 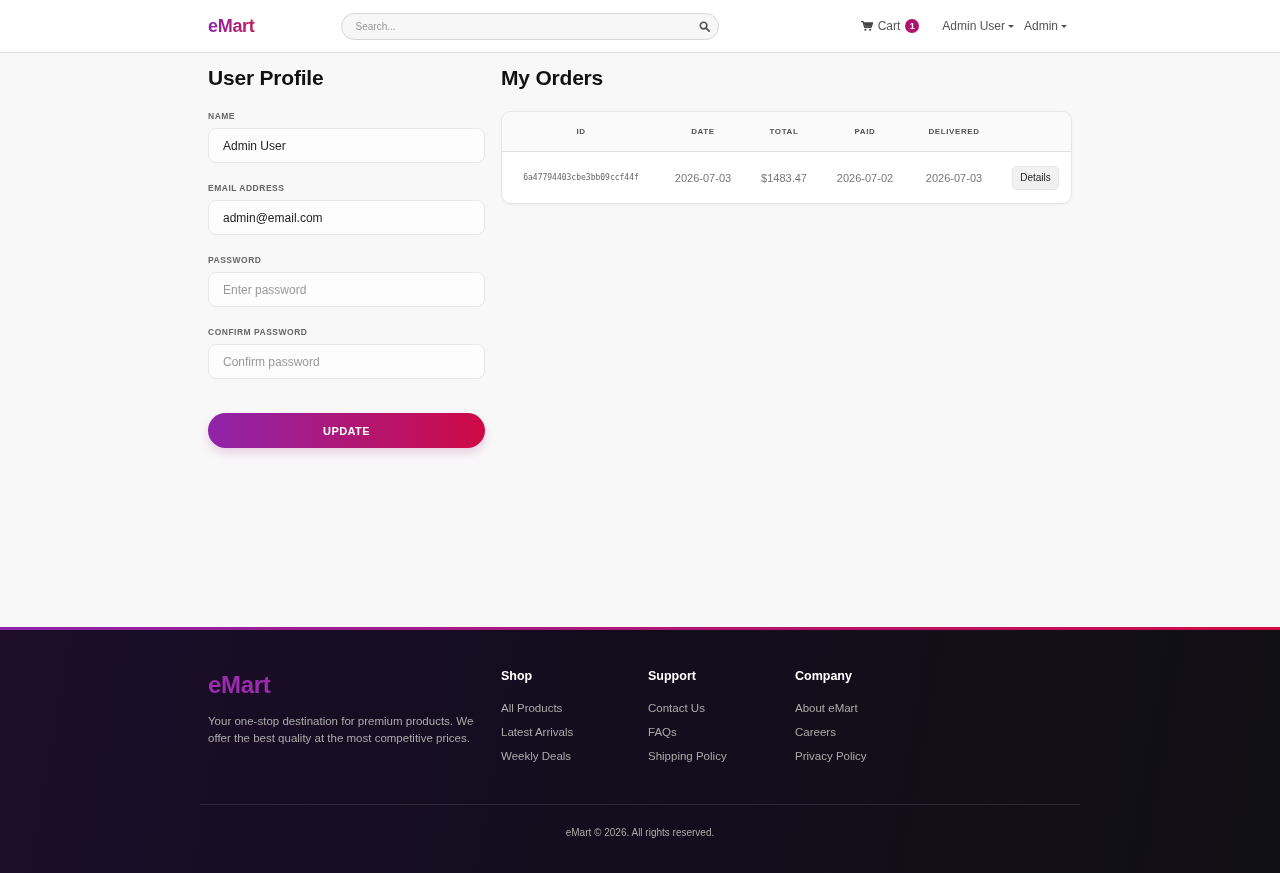 I want to click on field-label: EMAIL ADDRESS, so click(x=246, y=188).